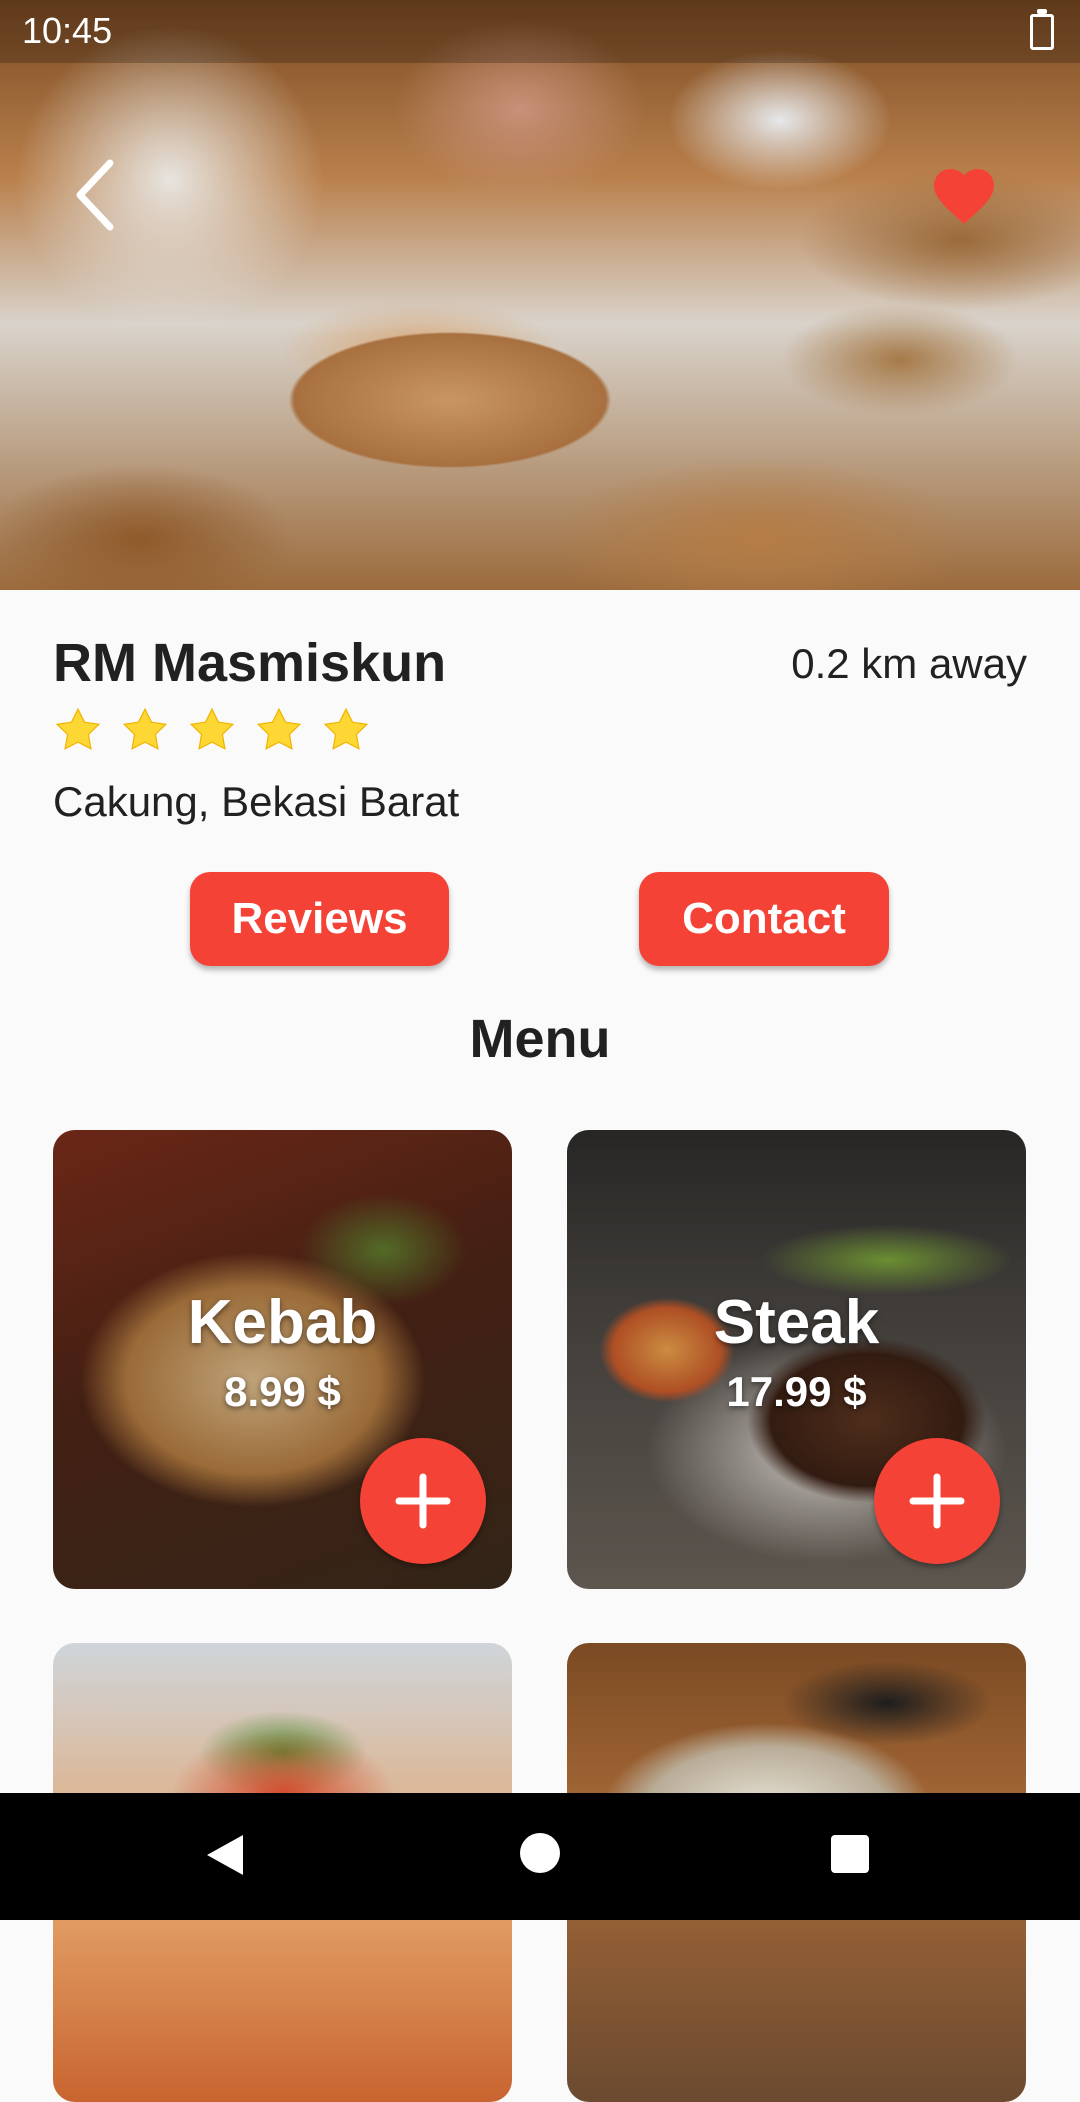 The height and width of the screenshot is (2102, 1080). What do you see at coordinates (540, 1039) in the screenshot?
I see `menu-title: Menu` at bounding box center [540, 1039].